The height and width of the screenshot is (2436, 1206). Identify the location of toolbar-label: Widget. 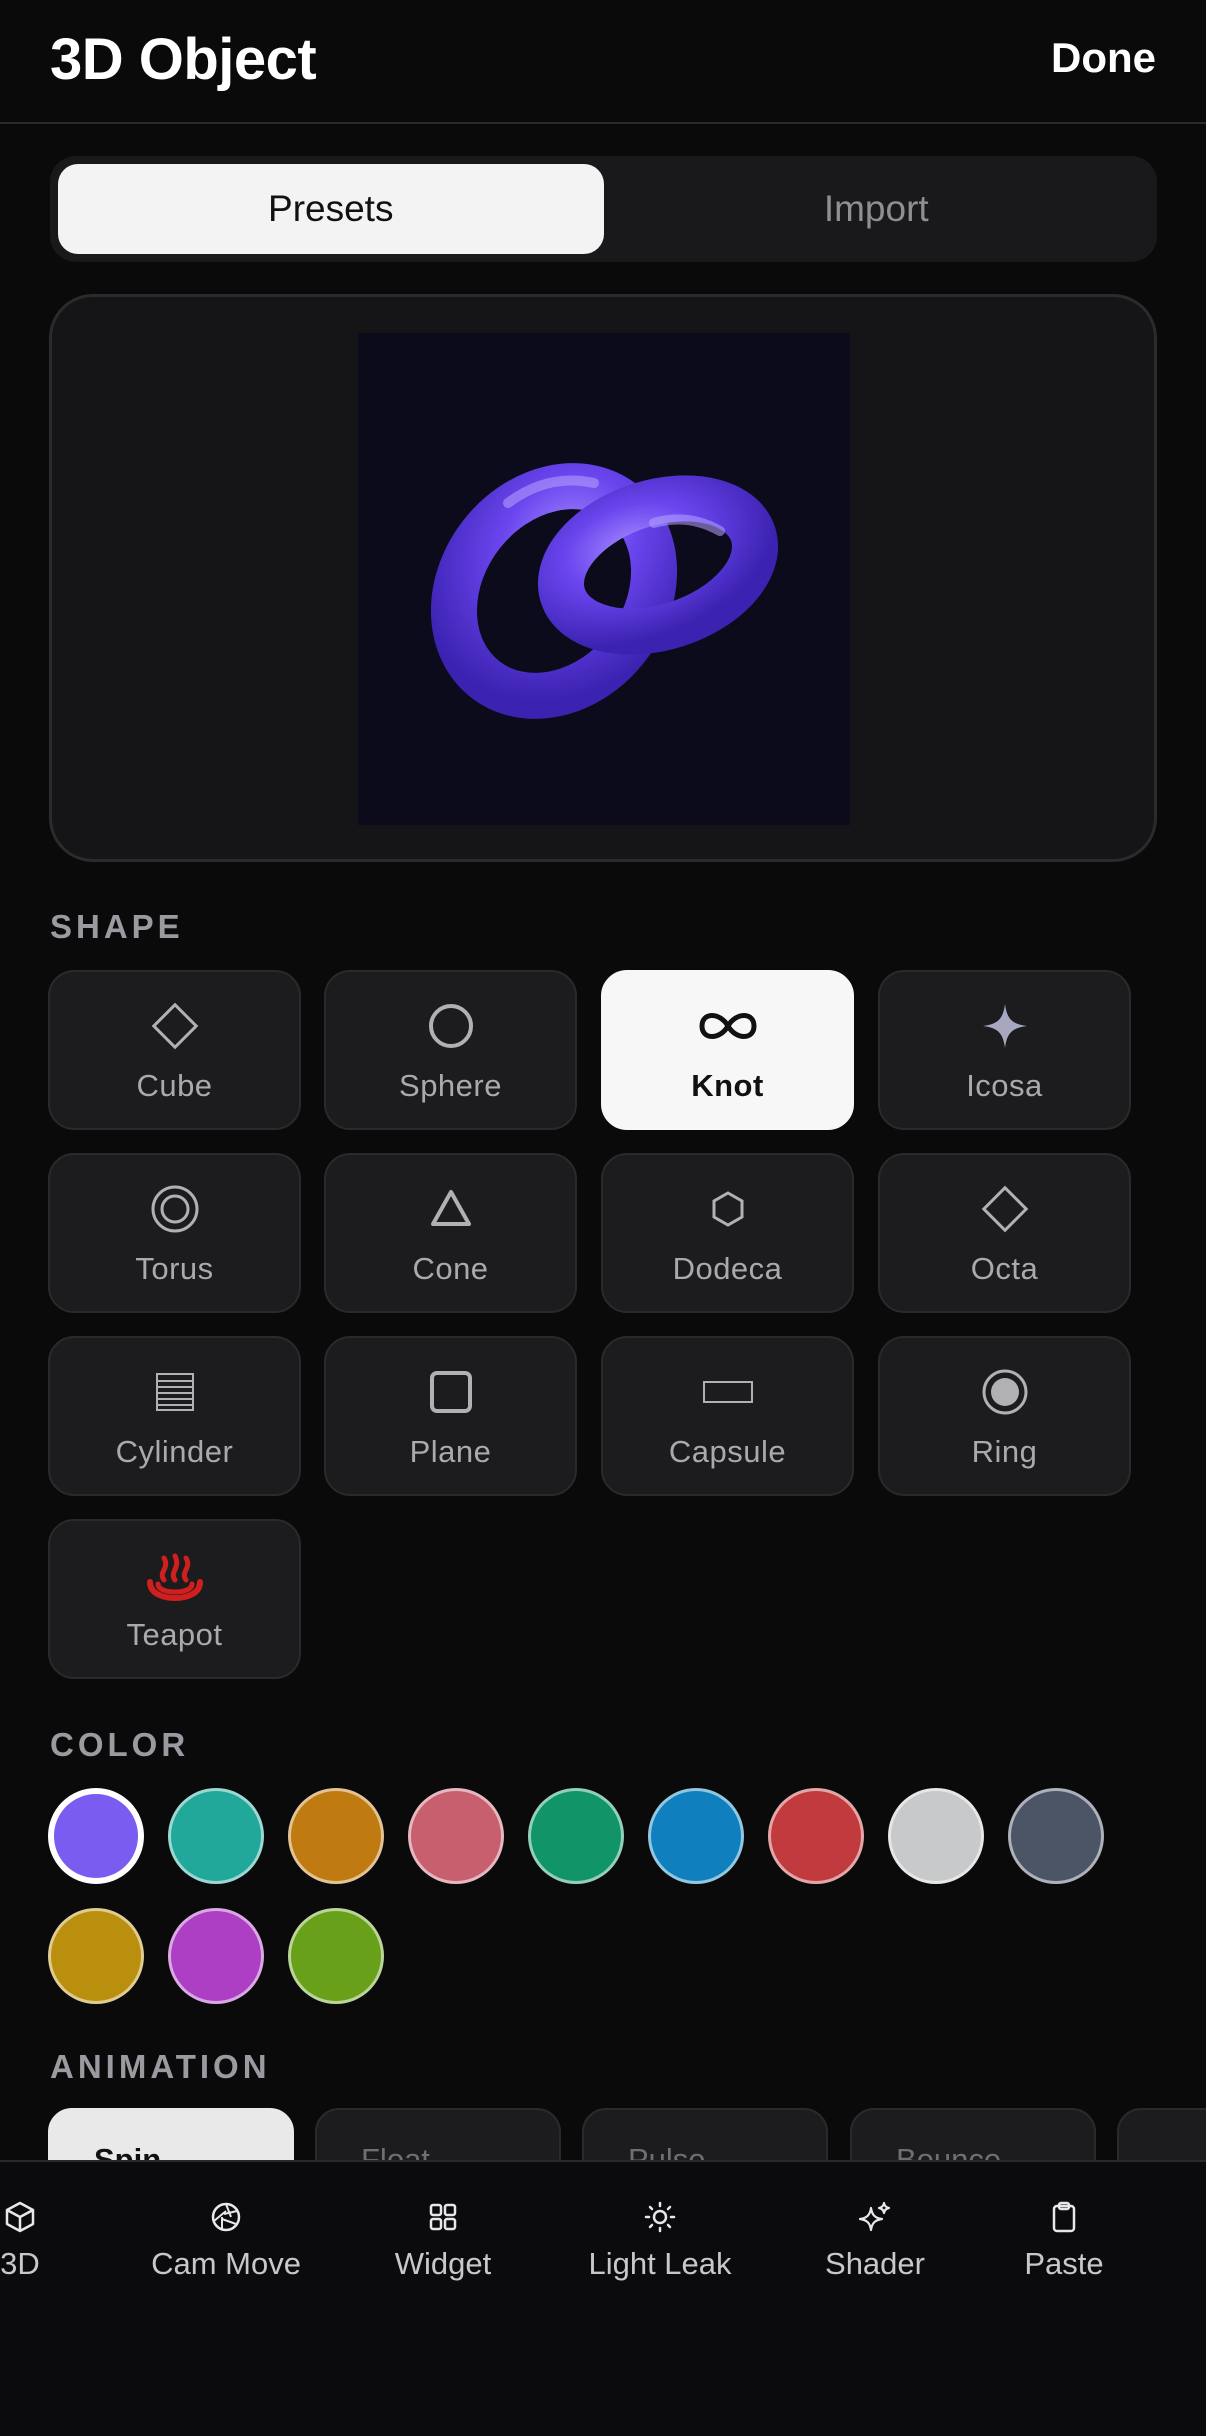
(443, 2263).